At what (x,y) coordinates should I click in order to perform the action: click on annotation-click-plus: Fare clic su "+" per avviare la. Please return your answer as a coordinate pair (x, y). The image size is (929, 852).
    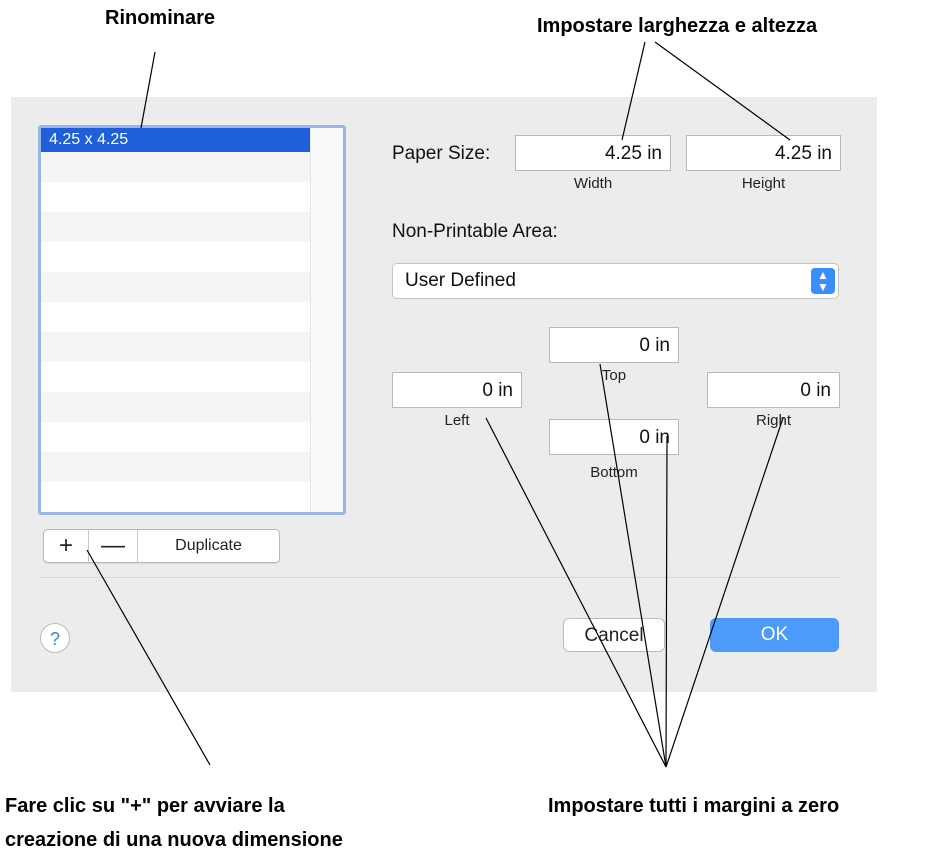
    Looking at the image, I should click on (145, 806).